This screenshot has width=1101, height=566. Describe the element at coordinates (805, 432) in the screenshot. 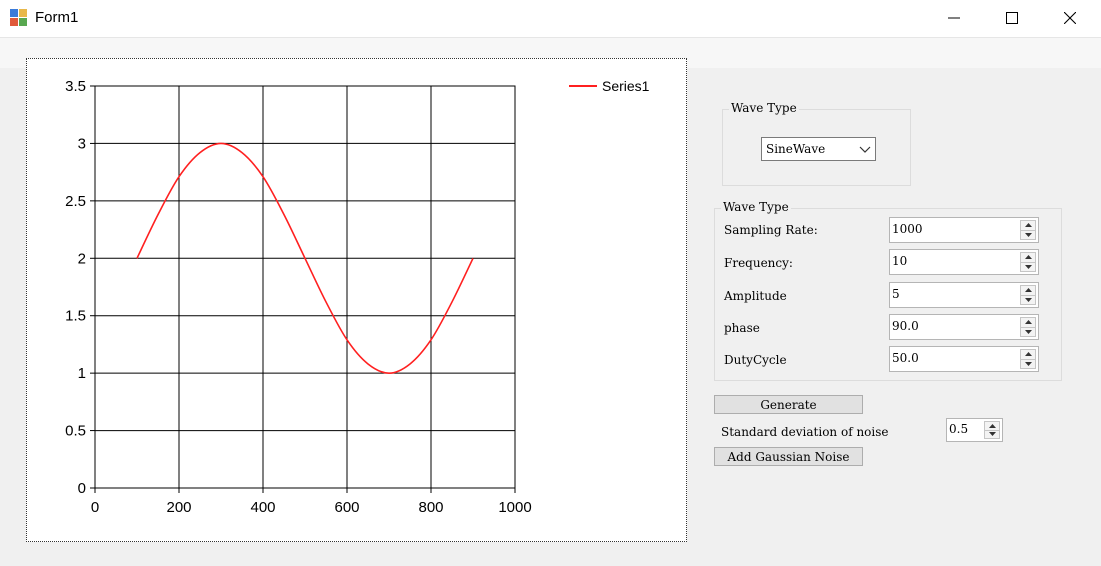

I see `noise-std-label: Standard deviation of noise` at that location.